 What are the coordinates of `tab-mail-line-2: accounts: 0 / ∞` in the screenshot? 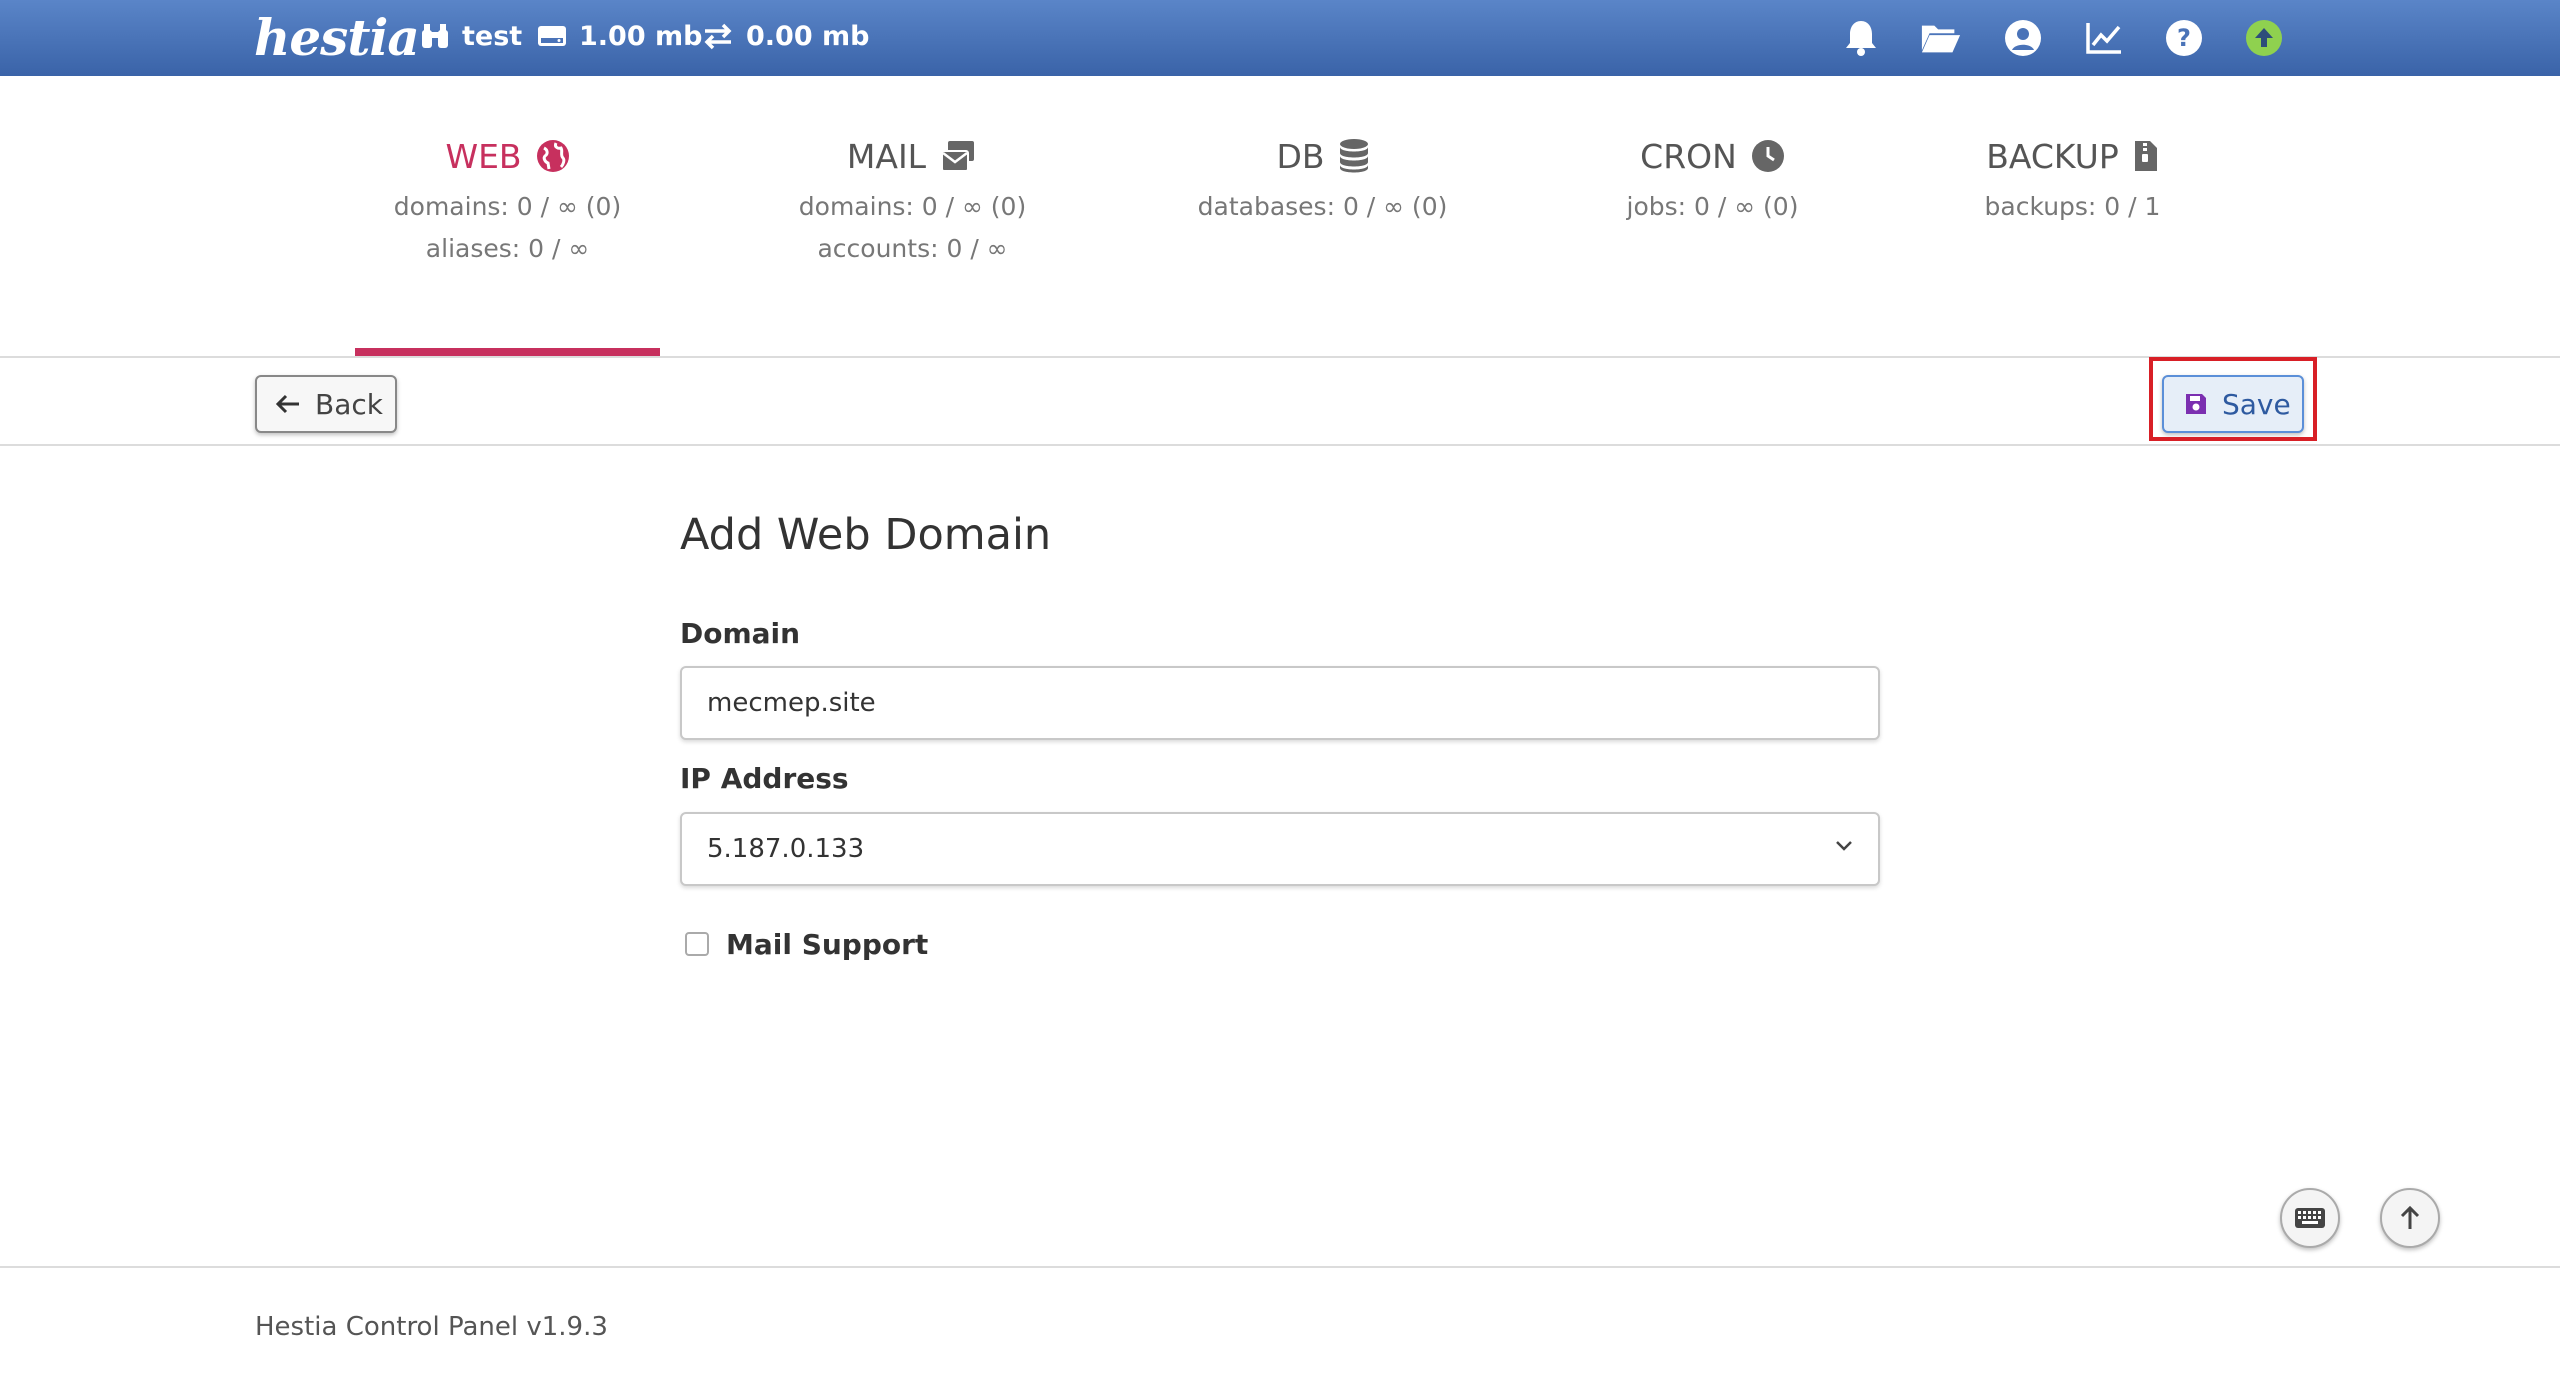 It's located at (912, 248).